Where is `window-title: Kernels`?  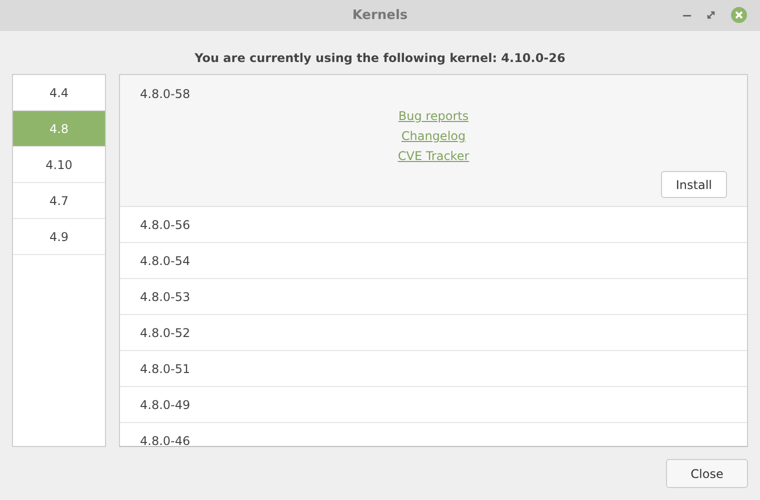 window-title: Kernels is located at coordinates (380, 15).